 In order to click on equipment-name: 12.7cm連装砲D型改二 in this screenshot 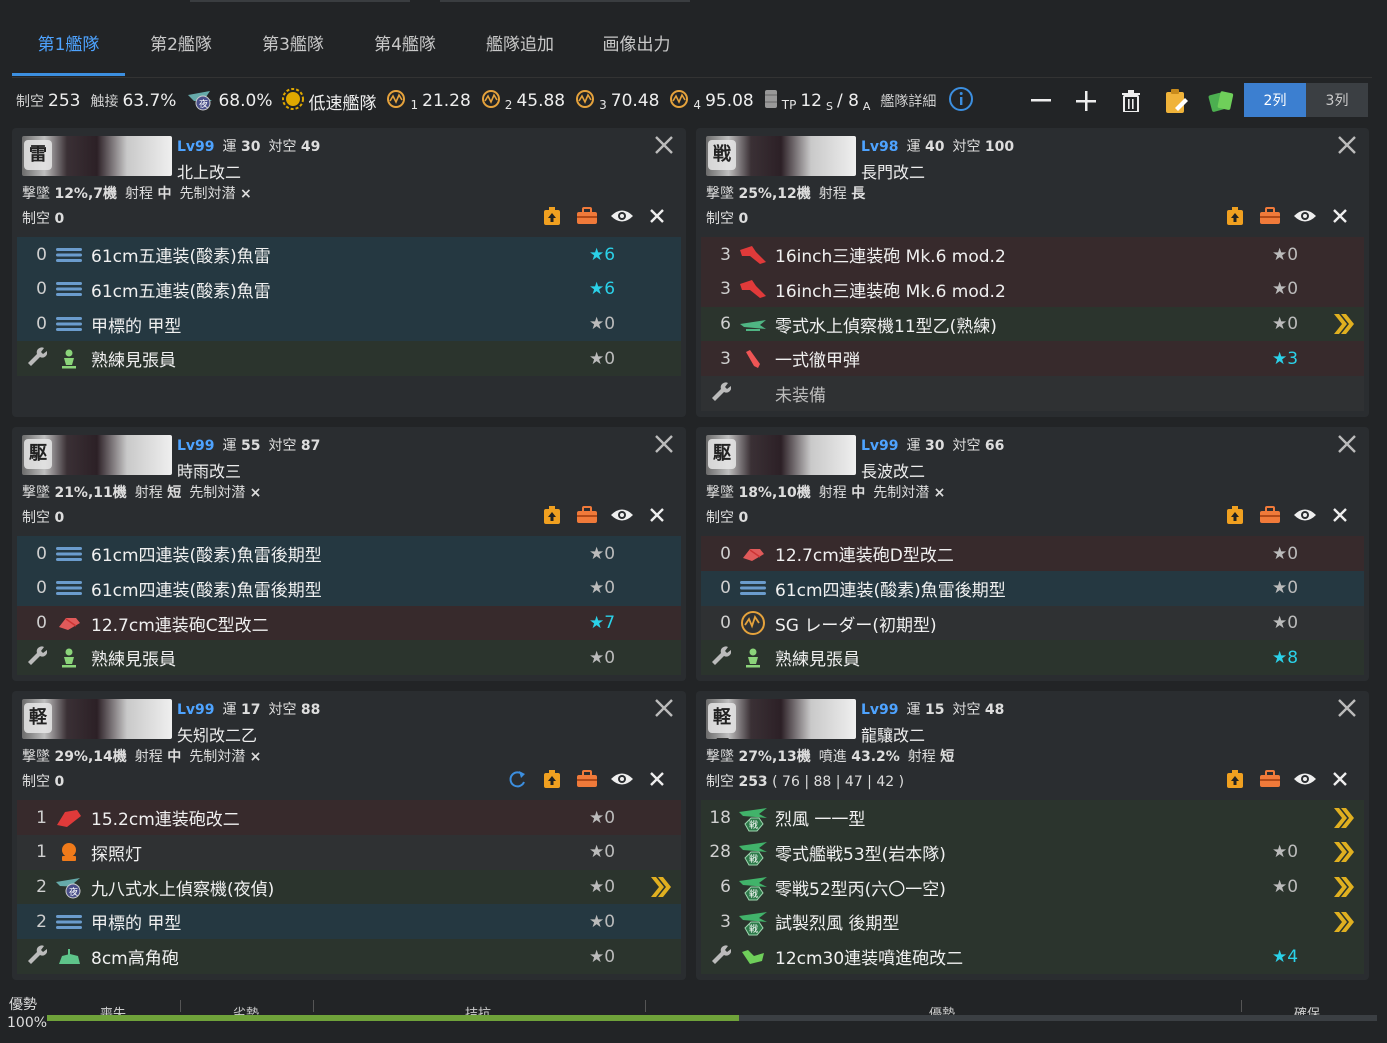, I will do `click(1023, 553)`.